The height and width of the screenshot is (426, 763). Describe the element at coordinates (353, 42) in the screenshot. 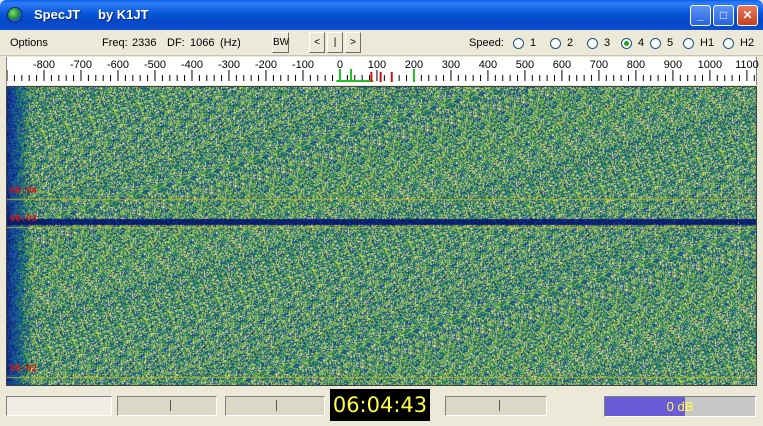

I see `nav-right-button: >` at that location.